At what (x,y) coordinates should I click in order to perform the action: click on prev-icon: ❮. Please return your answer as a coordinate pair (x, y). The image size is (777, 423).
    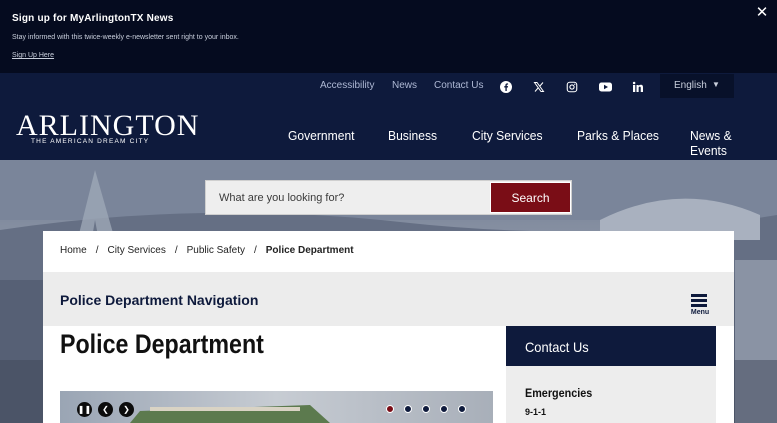
    Looking at the image, I should click on (105, 409).